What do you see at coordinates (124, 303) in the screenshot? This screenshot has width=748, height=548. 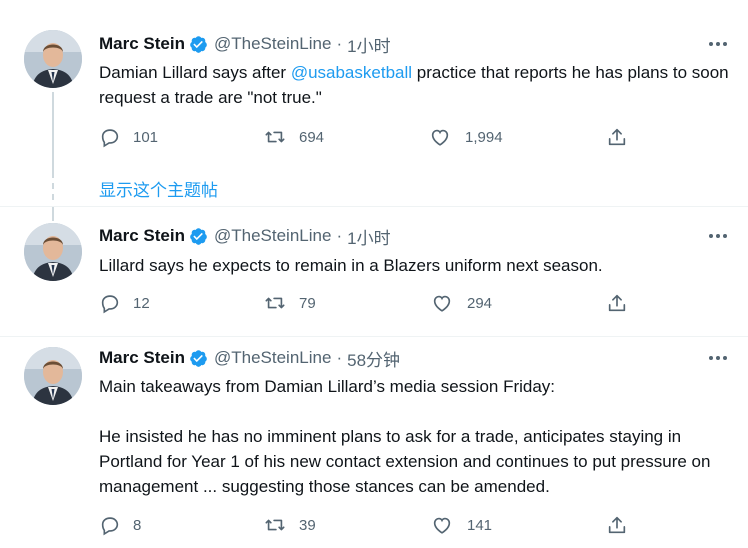 I see `reply-button: 12` at bounding box center [124, 303].